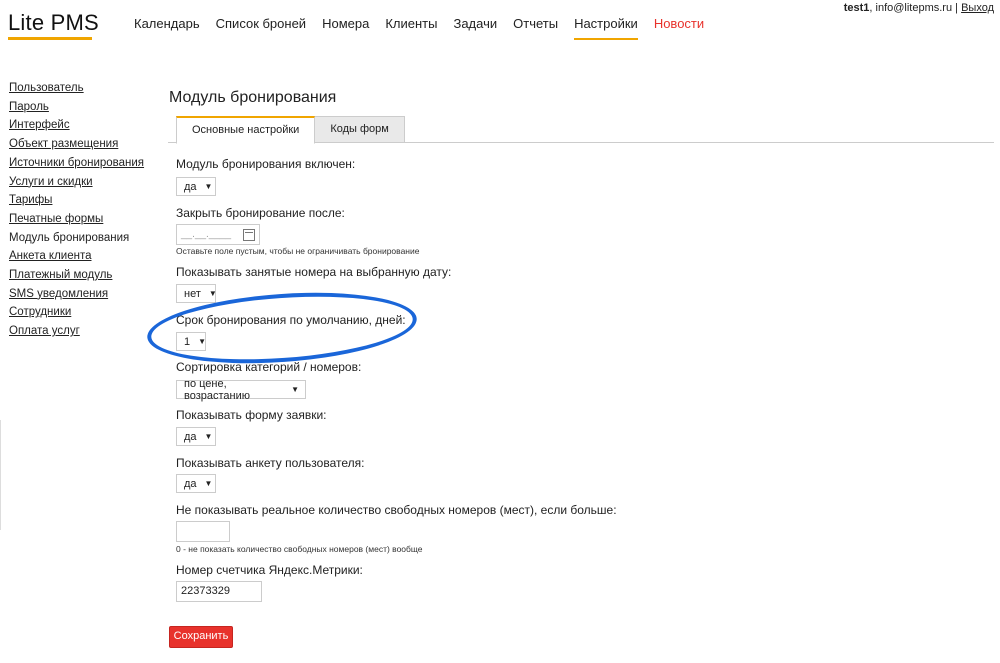  Describe the element at coordinates (76, 200) in the screenshot. I see `sidebar-item-rates: Тарифы` at that location.